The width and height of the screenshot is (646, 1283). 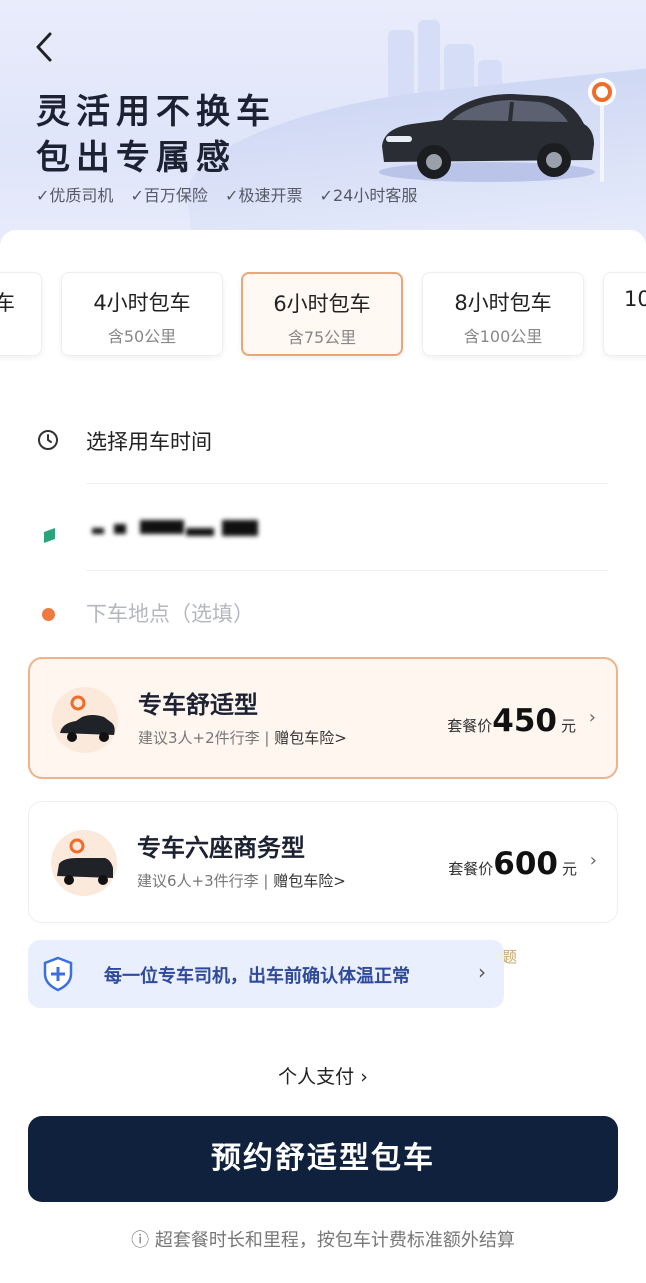 I want to click on book-button: 预约舒适型包车, so click(x=323, y=1159).